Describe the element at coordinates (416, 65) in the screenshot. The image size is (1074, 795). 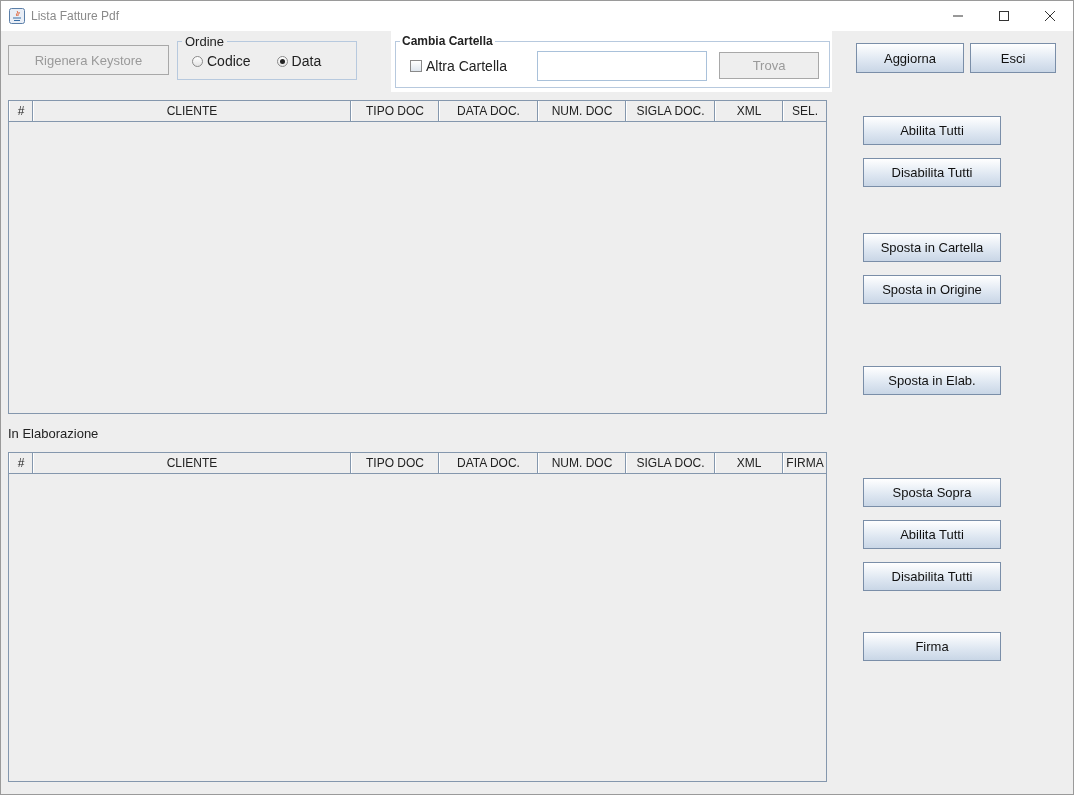
I see `checkbox` at that location.